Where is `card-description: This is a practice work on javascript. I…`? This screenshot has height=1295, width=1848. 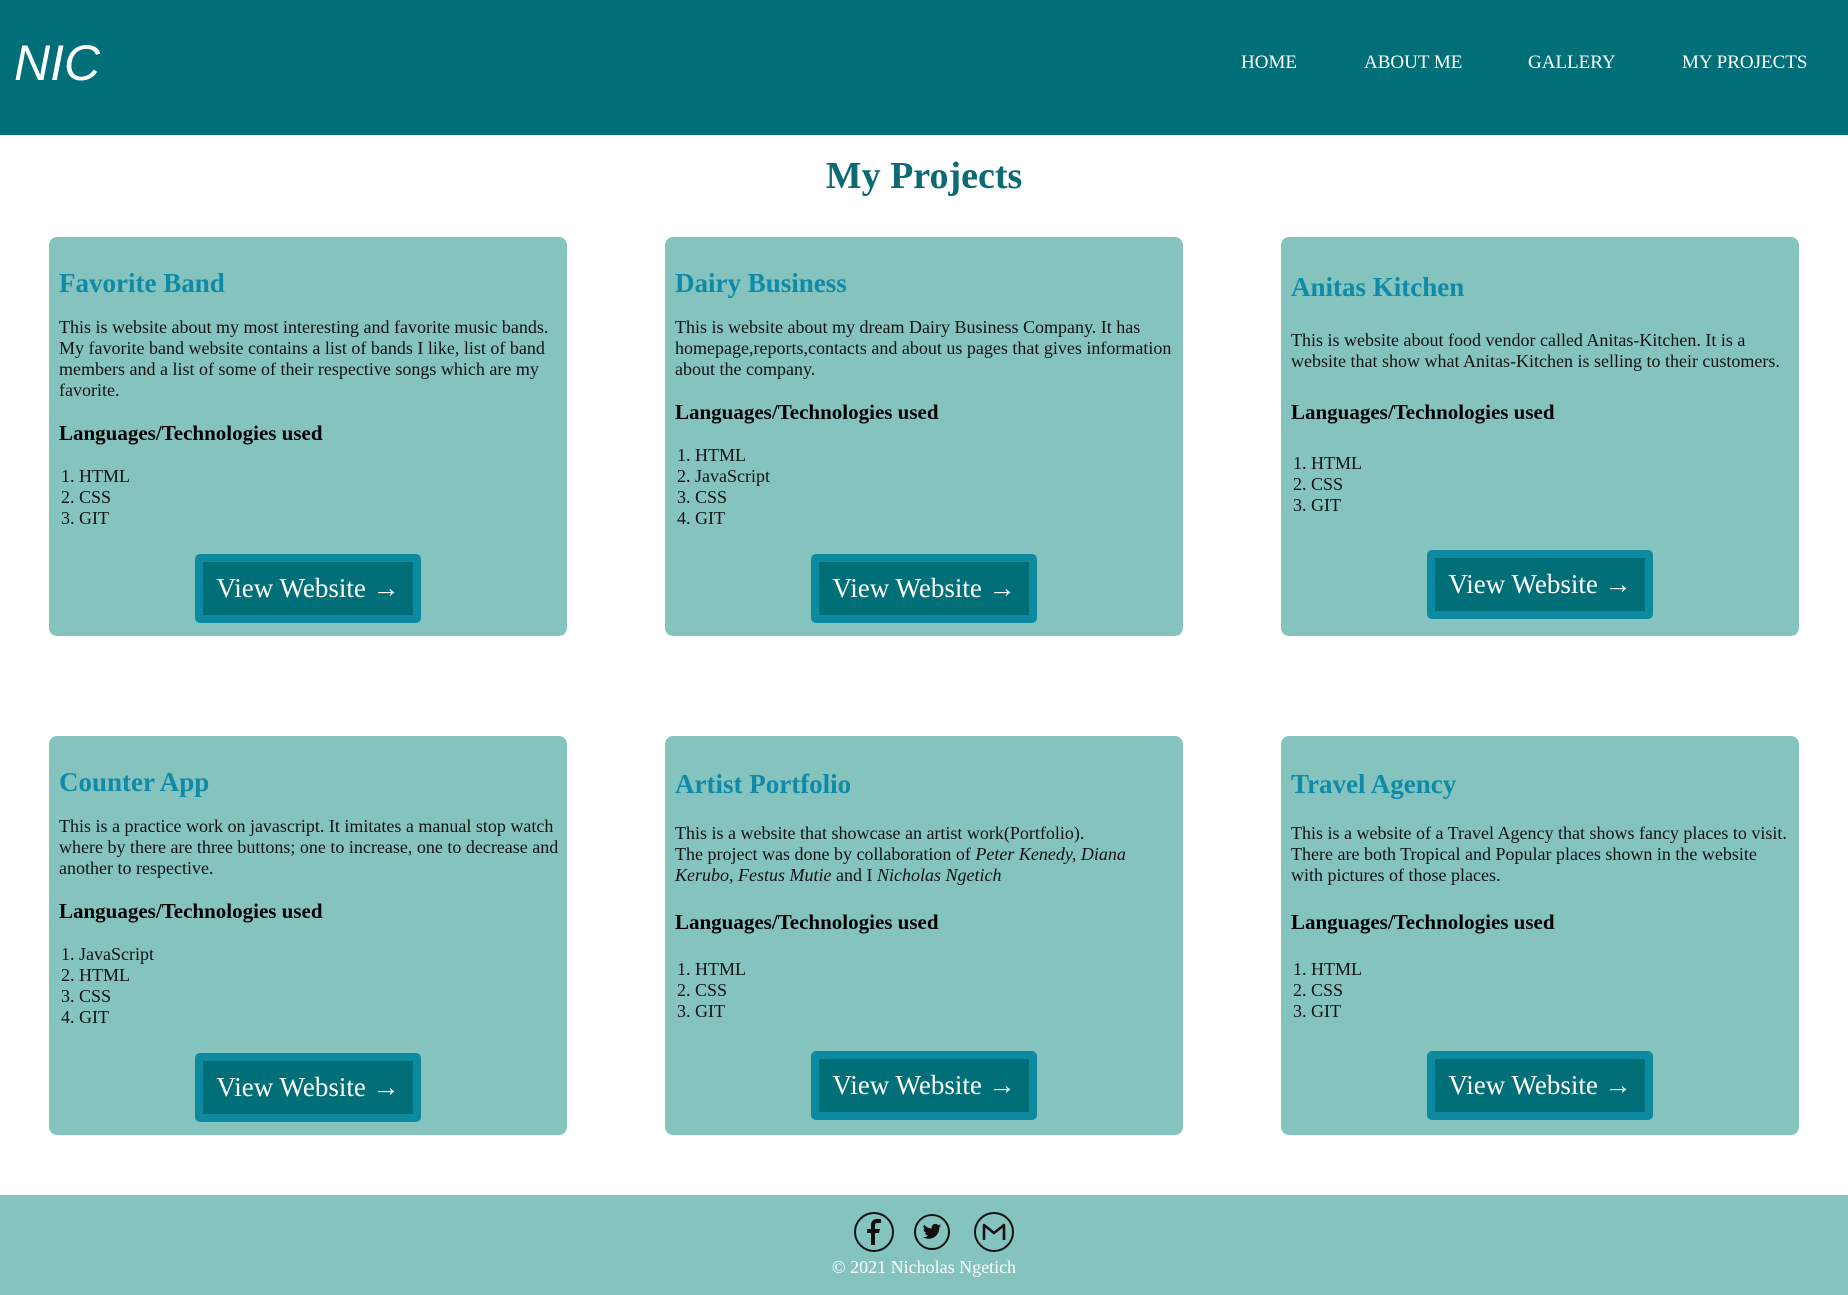
card-description: This is a practice work on javascript. I… is located at coordinates (309, 847).